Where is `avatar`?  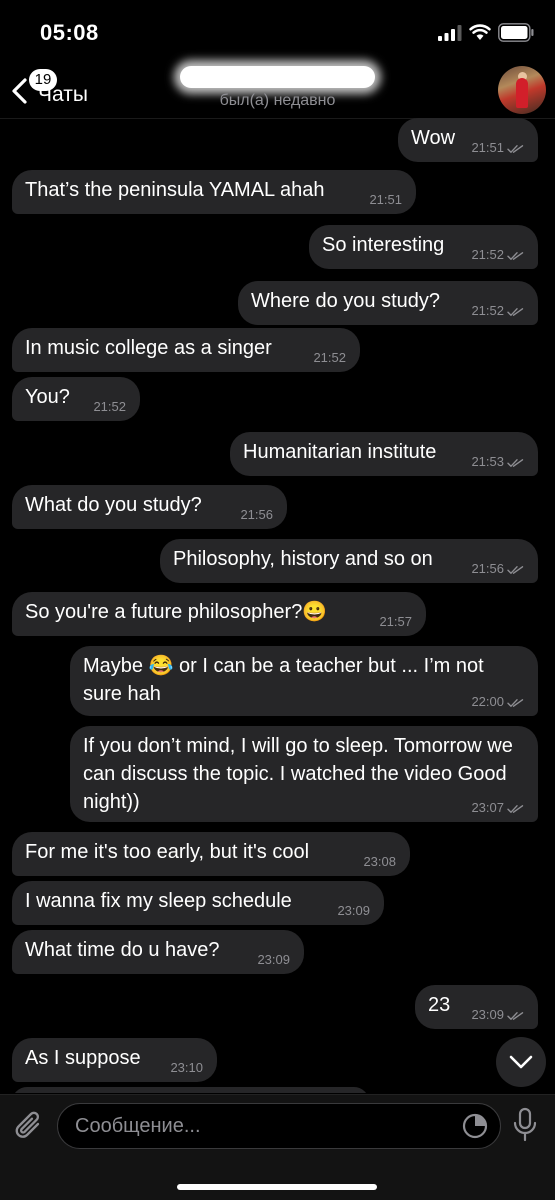
avatar is located at coordinates (522, 90).